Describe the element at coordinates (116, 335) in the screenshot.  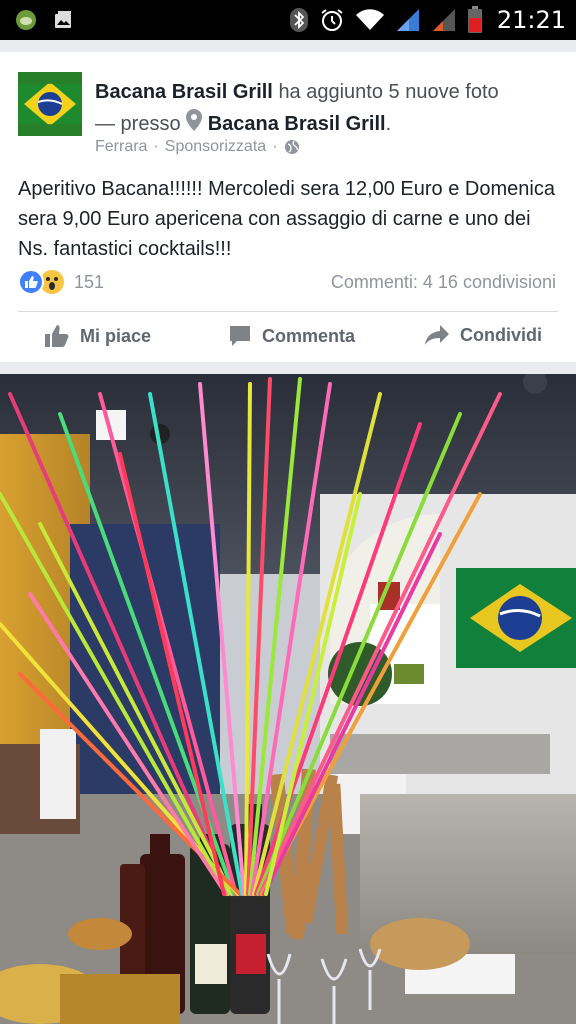
I see `like-button-label: Mi piace` at that location.